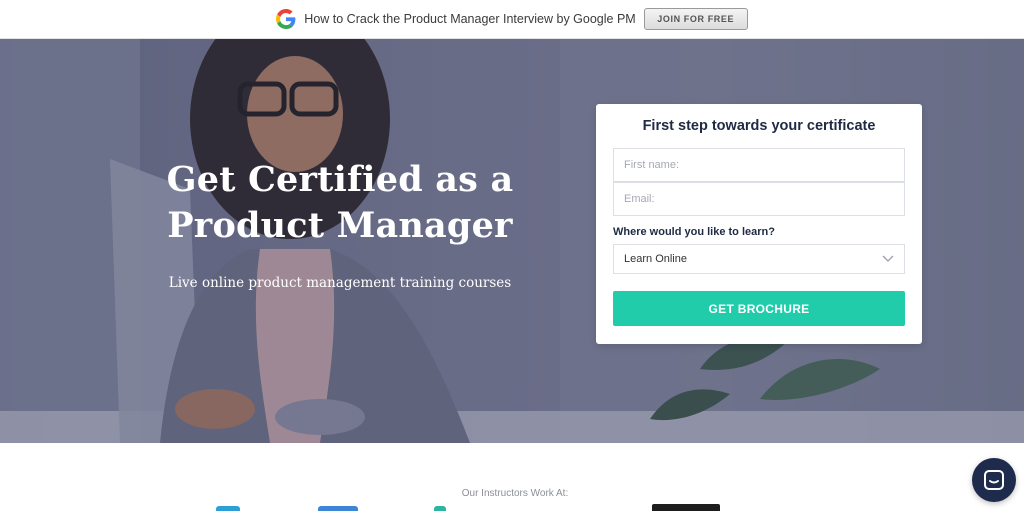 The image size is (1024, 511). Describe the element at coordinates (655, 259) in the screenshot. I see `learn-location-value: Learn Online` at that location.